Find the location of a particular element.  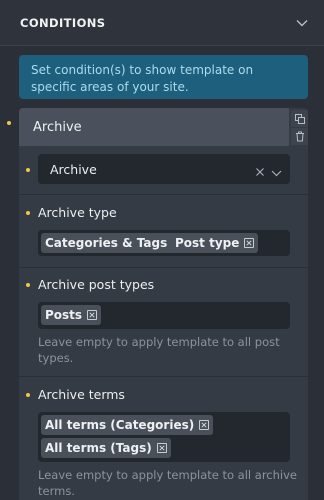

tag-all-terms-categories: All terms (Categories) is located at coordinates (127, 425).